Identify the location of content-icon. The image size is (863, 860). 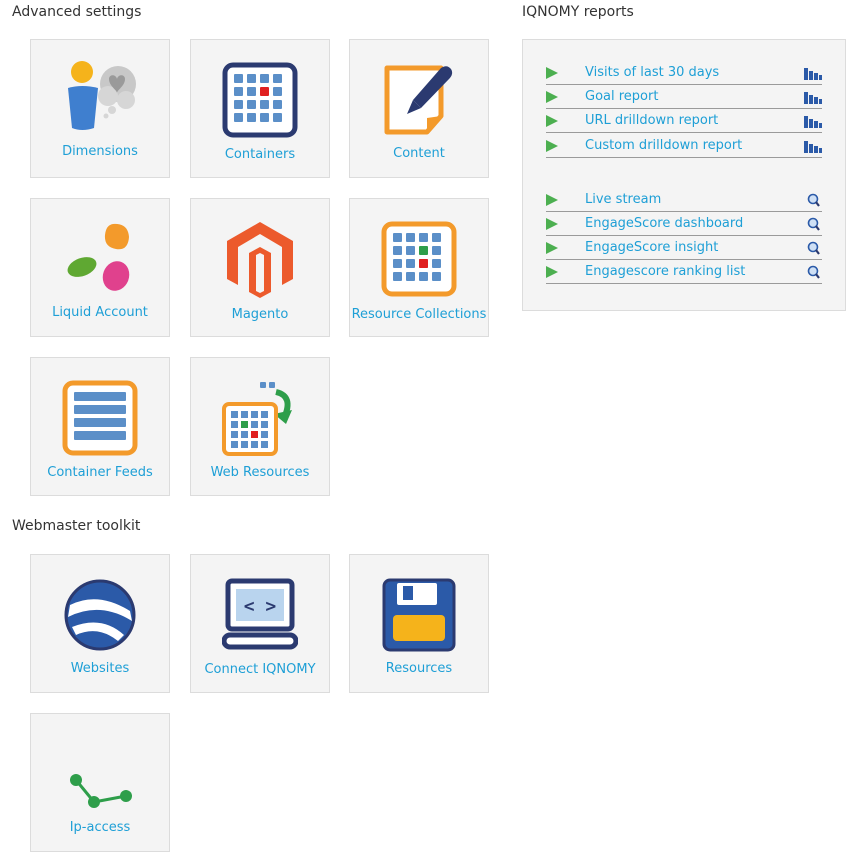
(419, 100).